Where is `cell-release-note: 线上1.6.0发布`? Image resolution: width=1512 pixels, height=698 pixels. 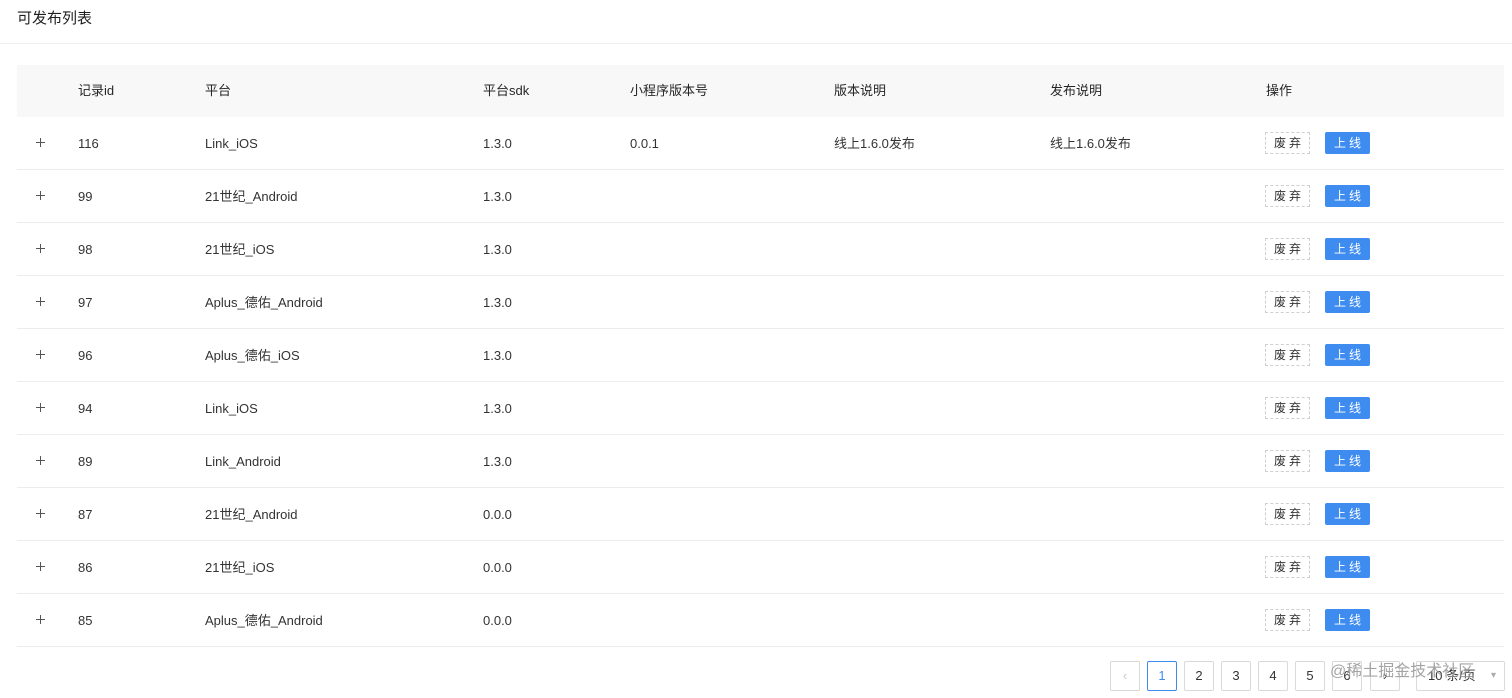
cell-release-note: 线上1.6.0发布 is located at coordinates (1090, 143).